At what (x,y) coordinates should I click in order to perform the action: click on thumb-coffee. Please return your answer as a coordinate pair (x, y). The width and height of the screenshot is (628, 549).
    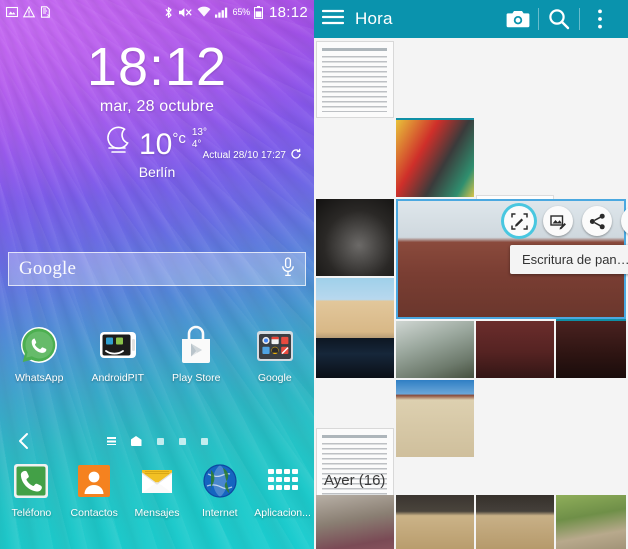
    Looking at the image, I should click on (355, 237).